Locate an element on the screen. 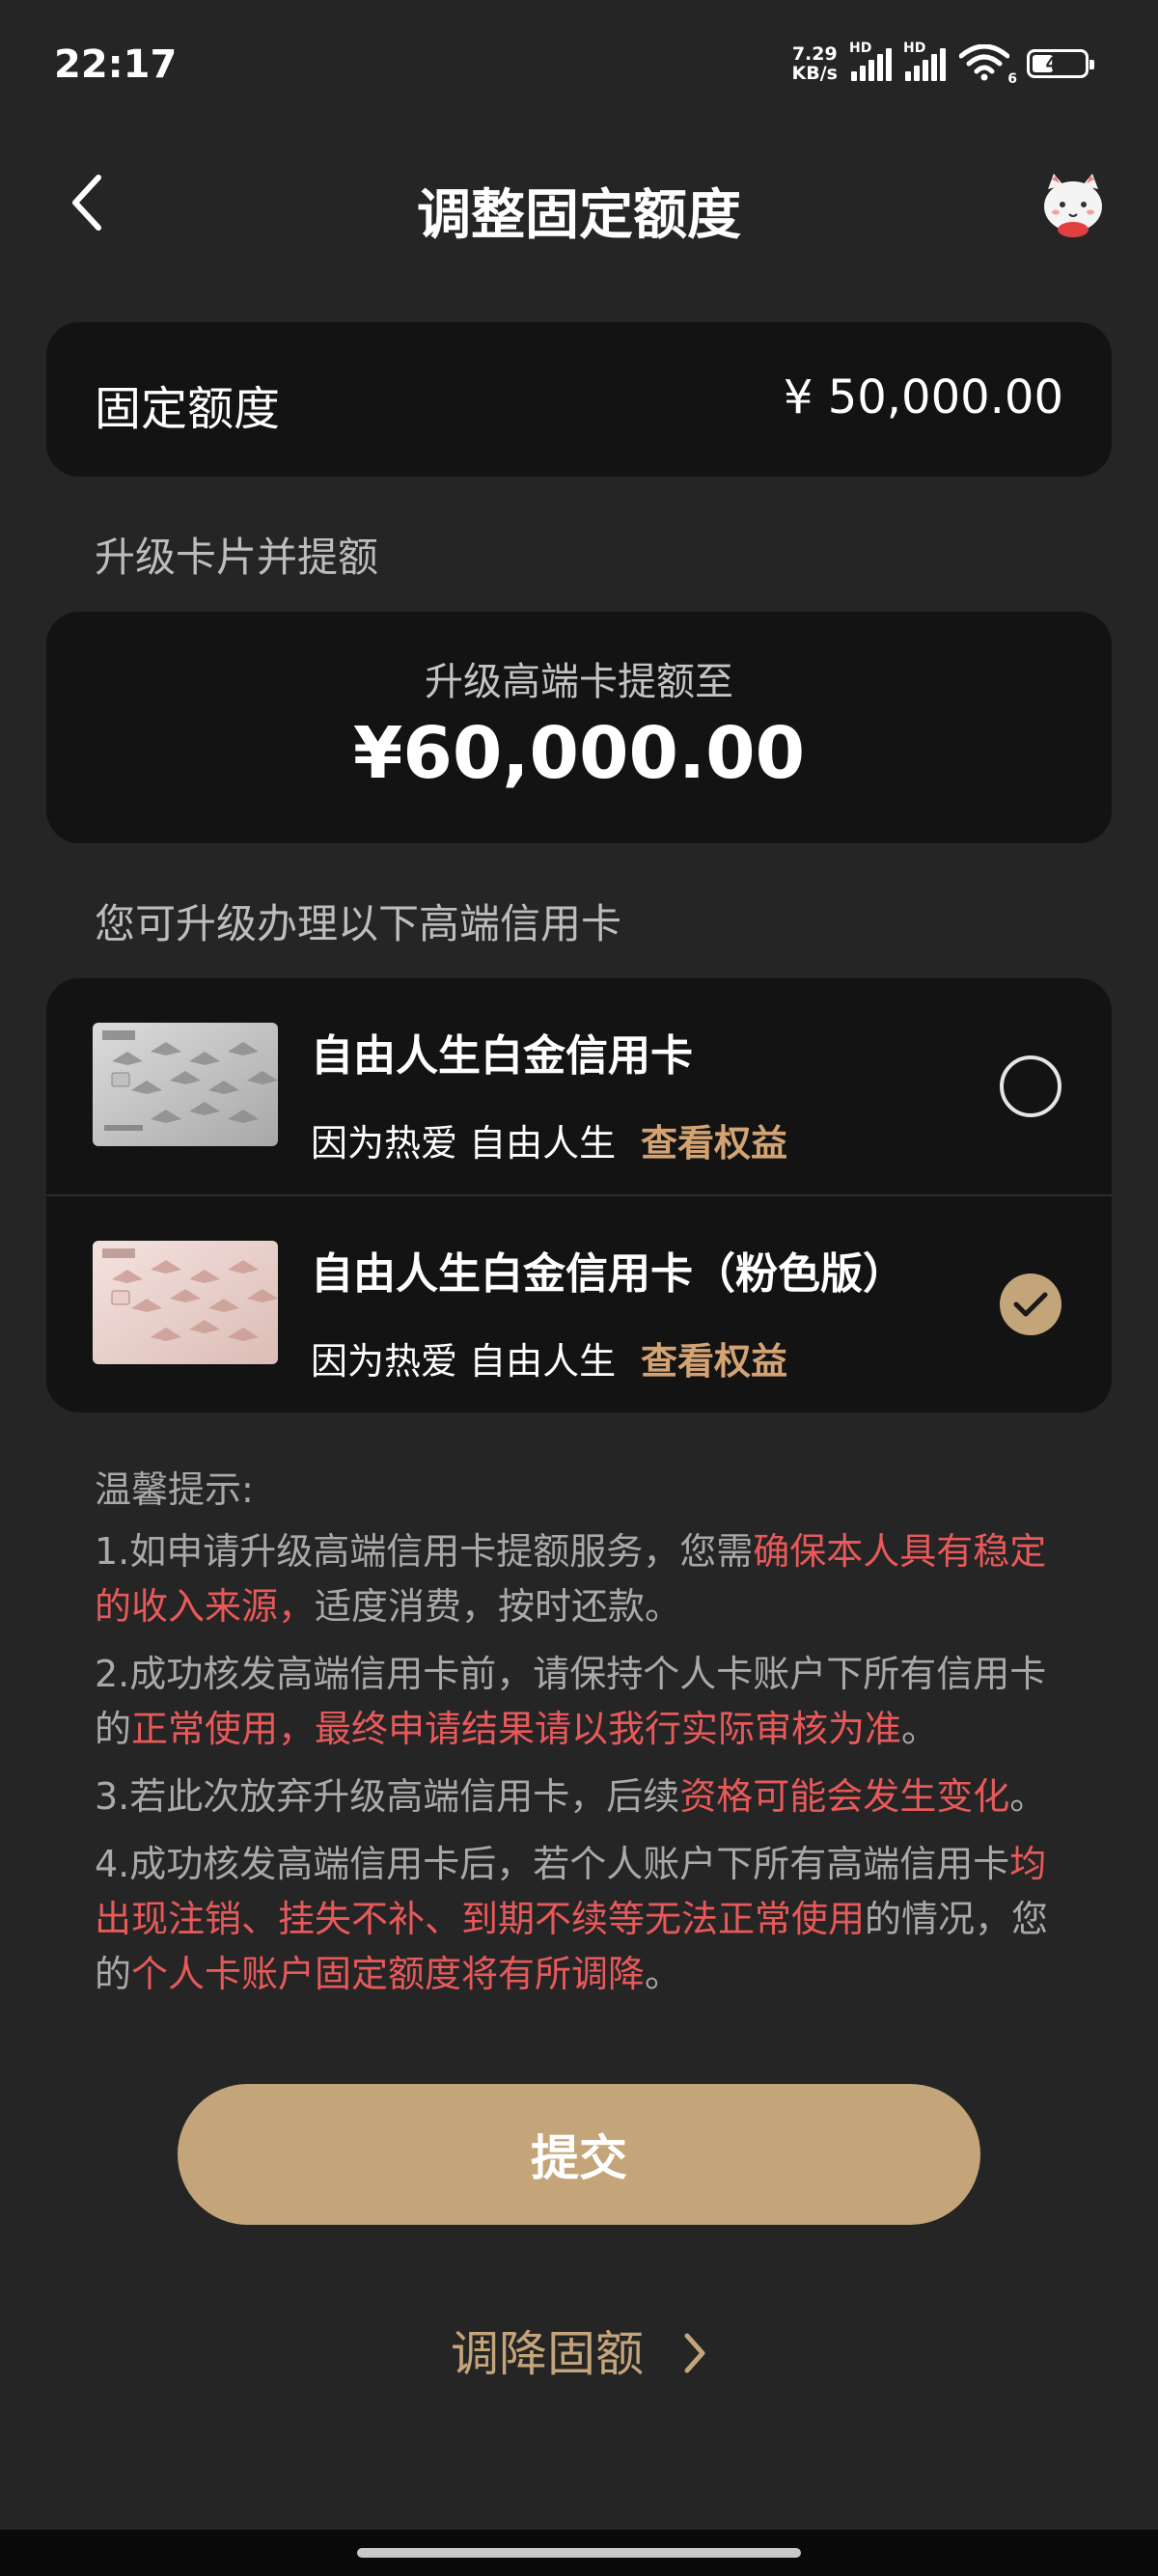 The width and height of the screenshot is (1158, 2576). fixed-limit-label: 固定额度 is located at coordinates (188, 409).